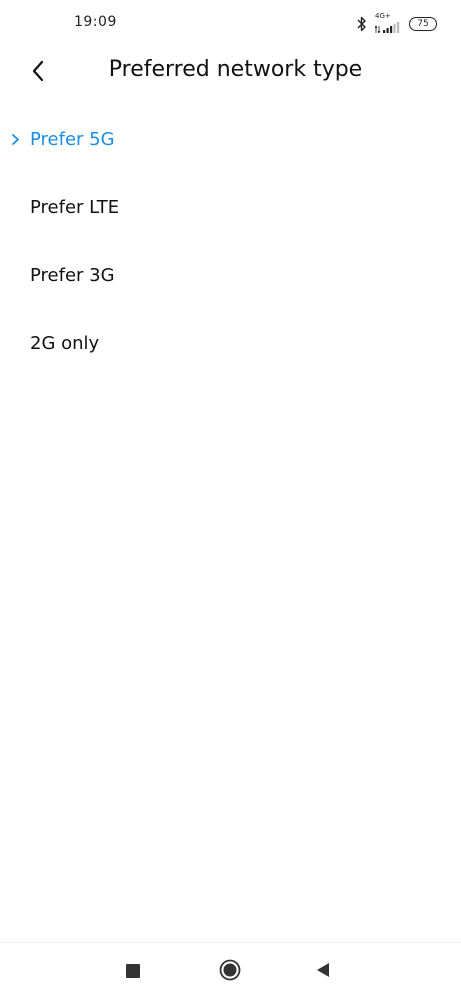 The image size is (461, 999). I want to click on back-triangle-icon, so click(323, 972).